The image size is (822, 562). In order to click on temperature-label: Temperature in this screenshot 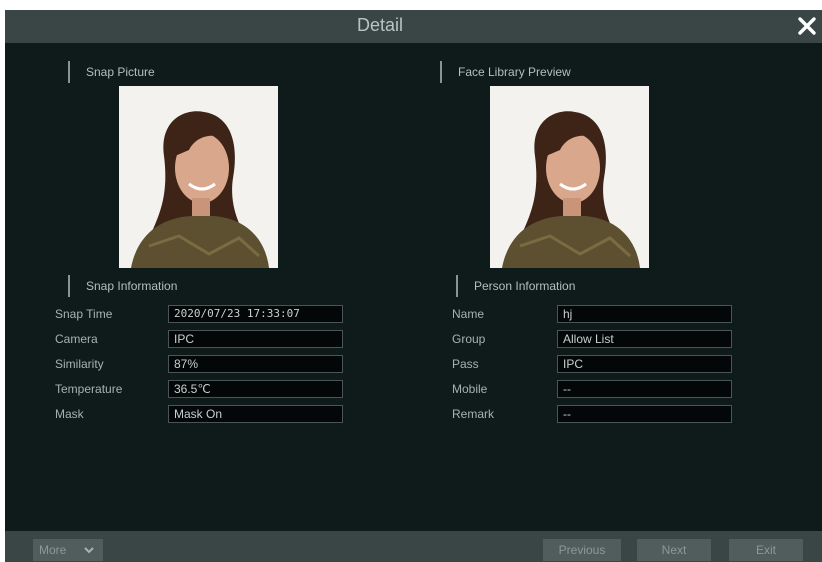, I will do `click(89, 389)`.